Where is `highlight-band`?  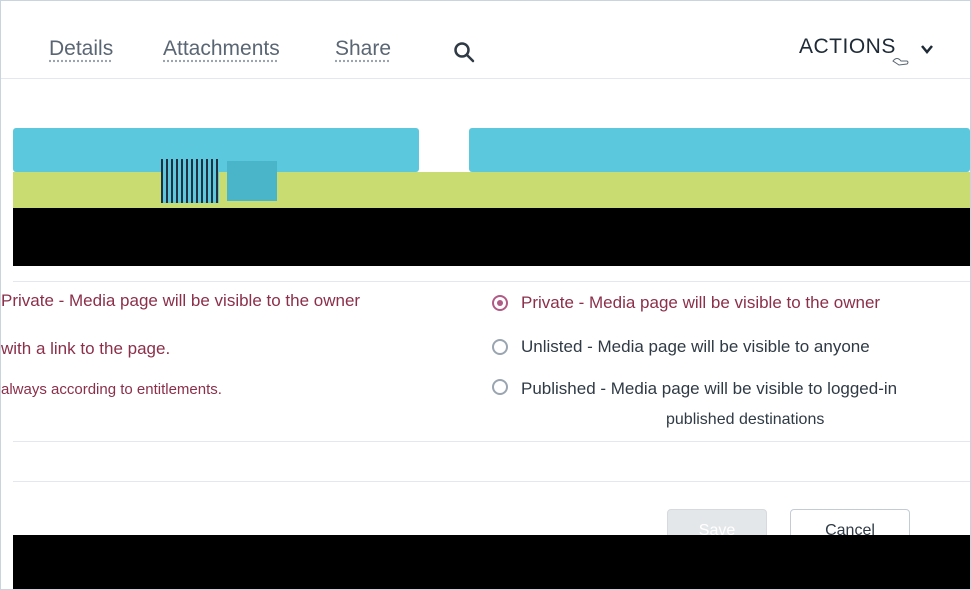 highlight-band is located at coordinates (491, 190).